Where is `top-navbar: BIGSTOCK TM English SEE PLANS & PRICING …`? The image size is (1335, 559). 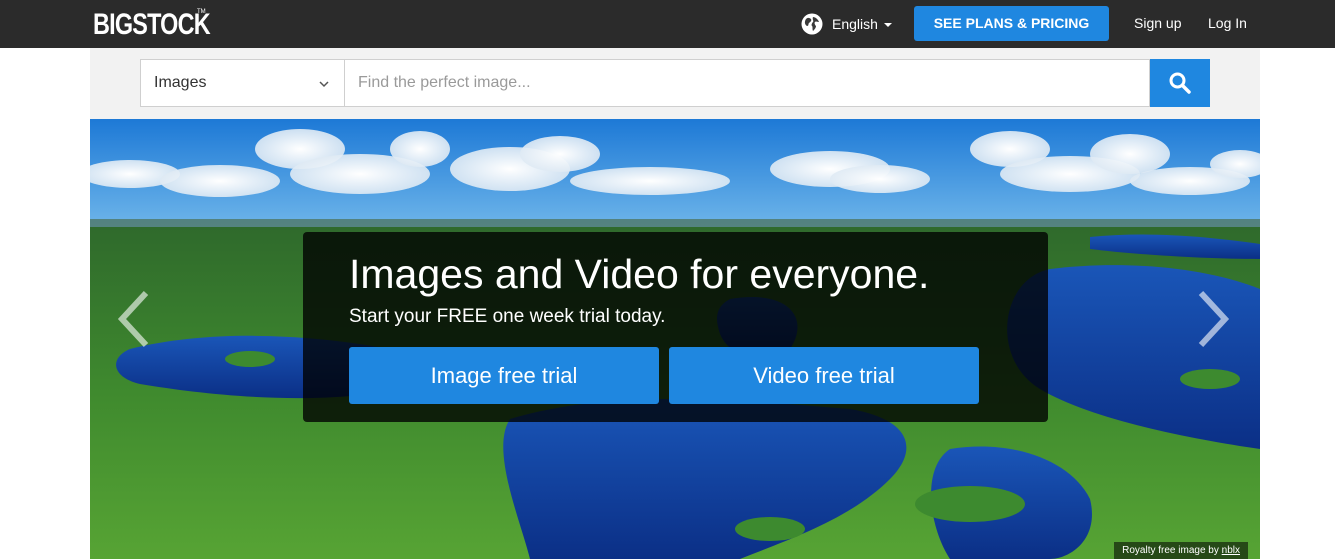
top-navbar: BIGSTOCK TM English SEE PLANS & PRICING … is located at coordinates (667, 24).